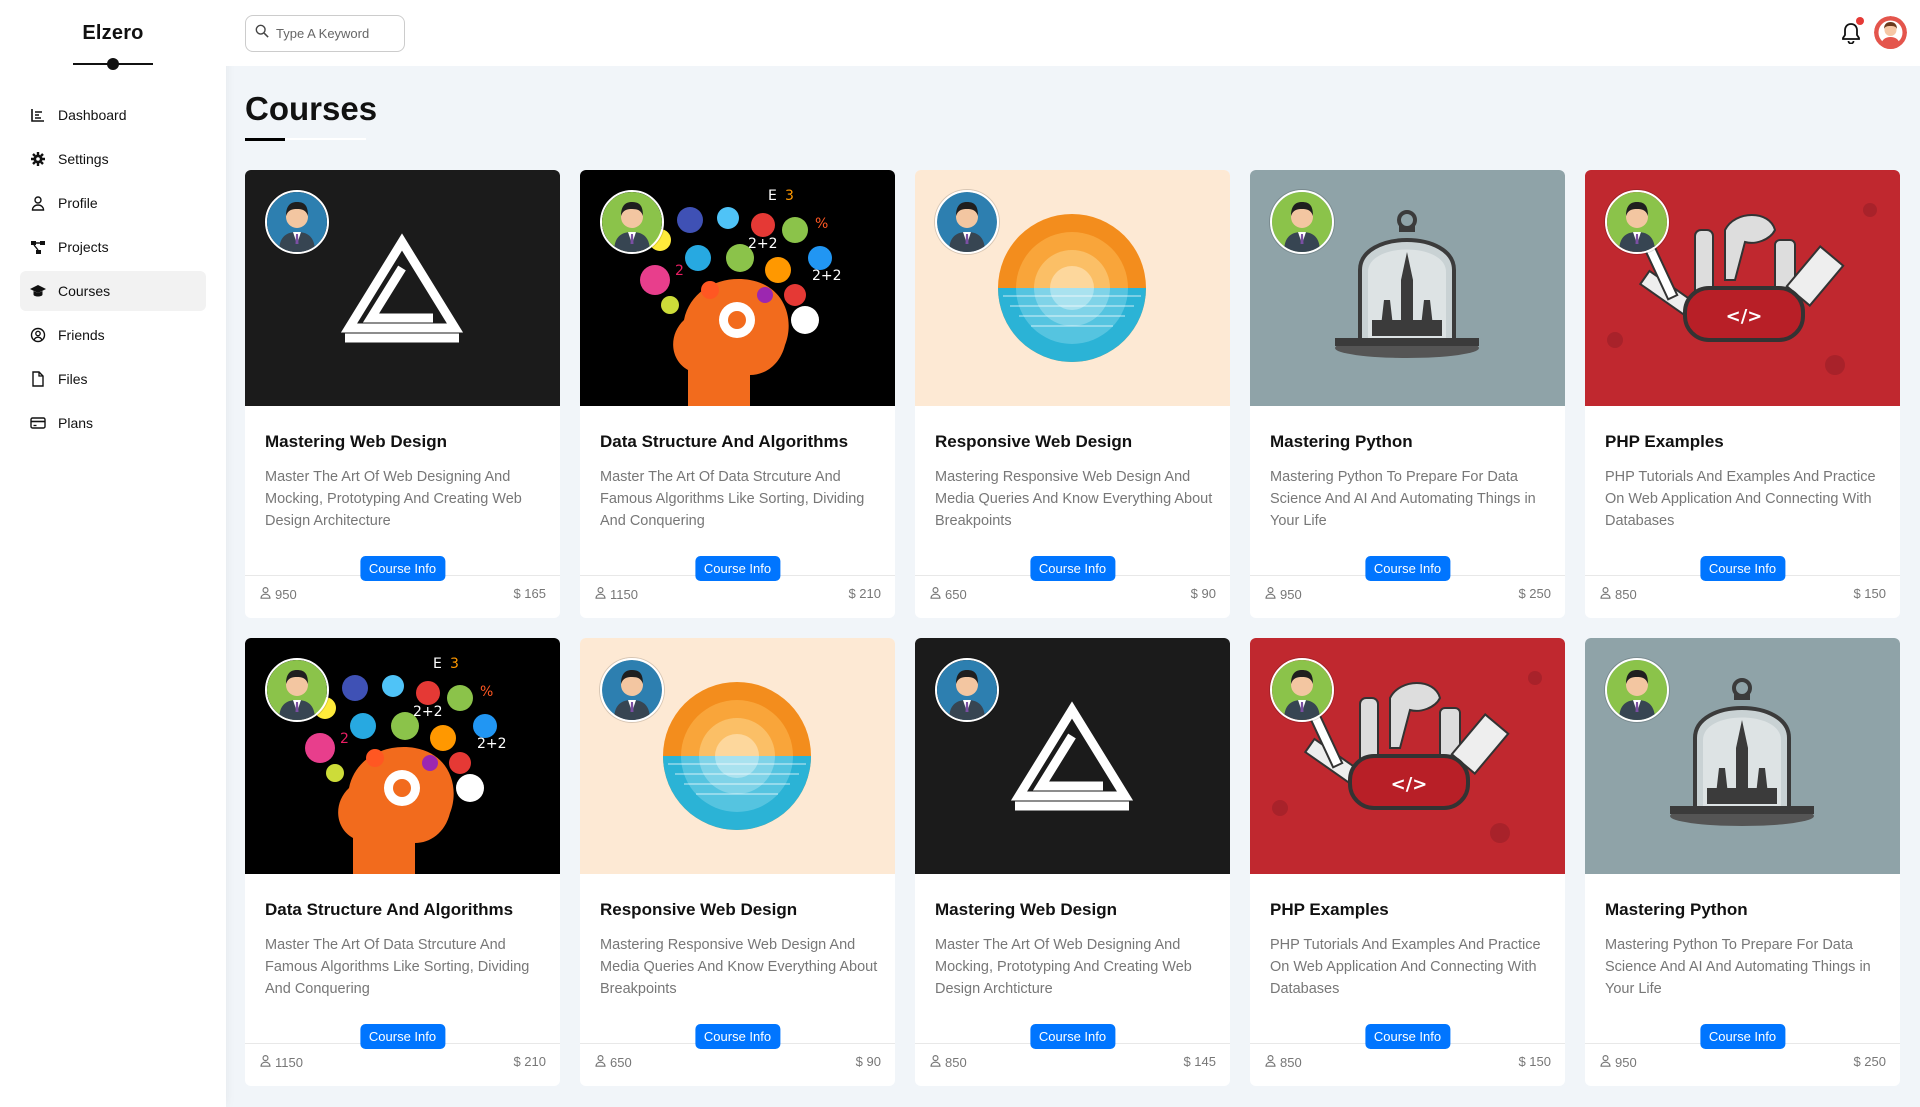  Describe the element at coordinates (84, 291) in the screenshot. I see `sidebar-item-label: Courses` at that location.